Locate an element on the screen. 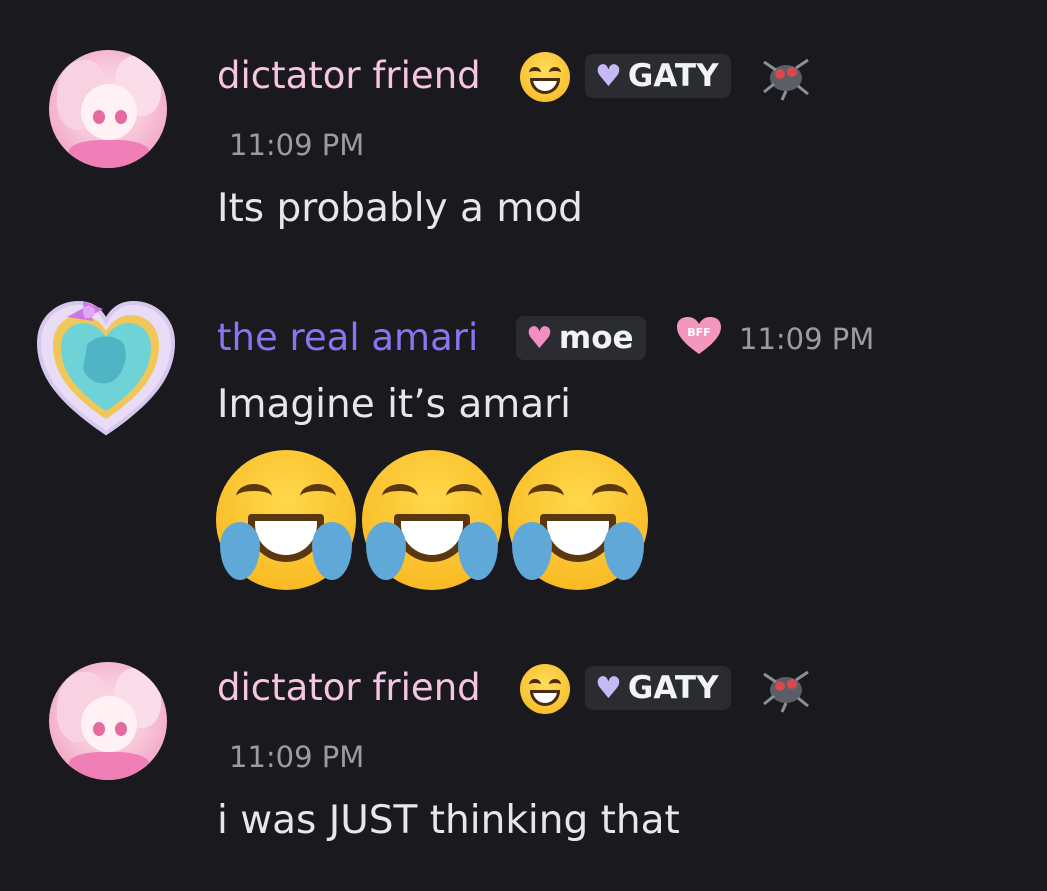 This screenshot has height=891, width=1047. message-text: Imagine it’s amari is located at coordinates (394, 404).